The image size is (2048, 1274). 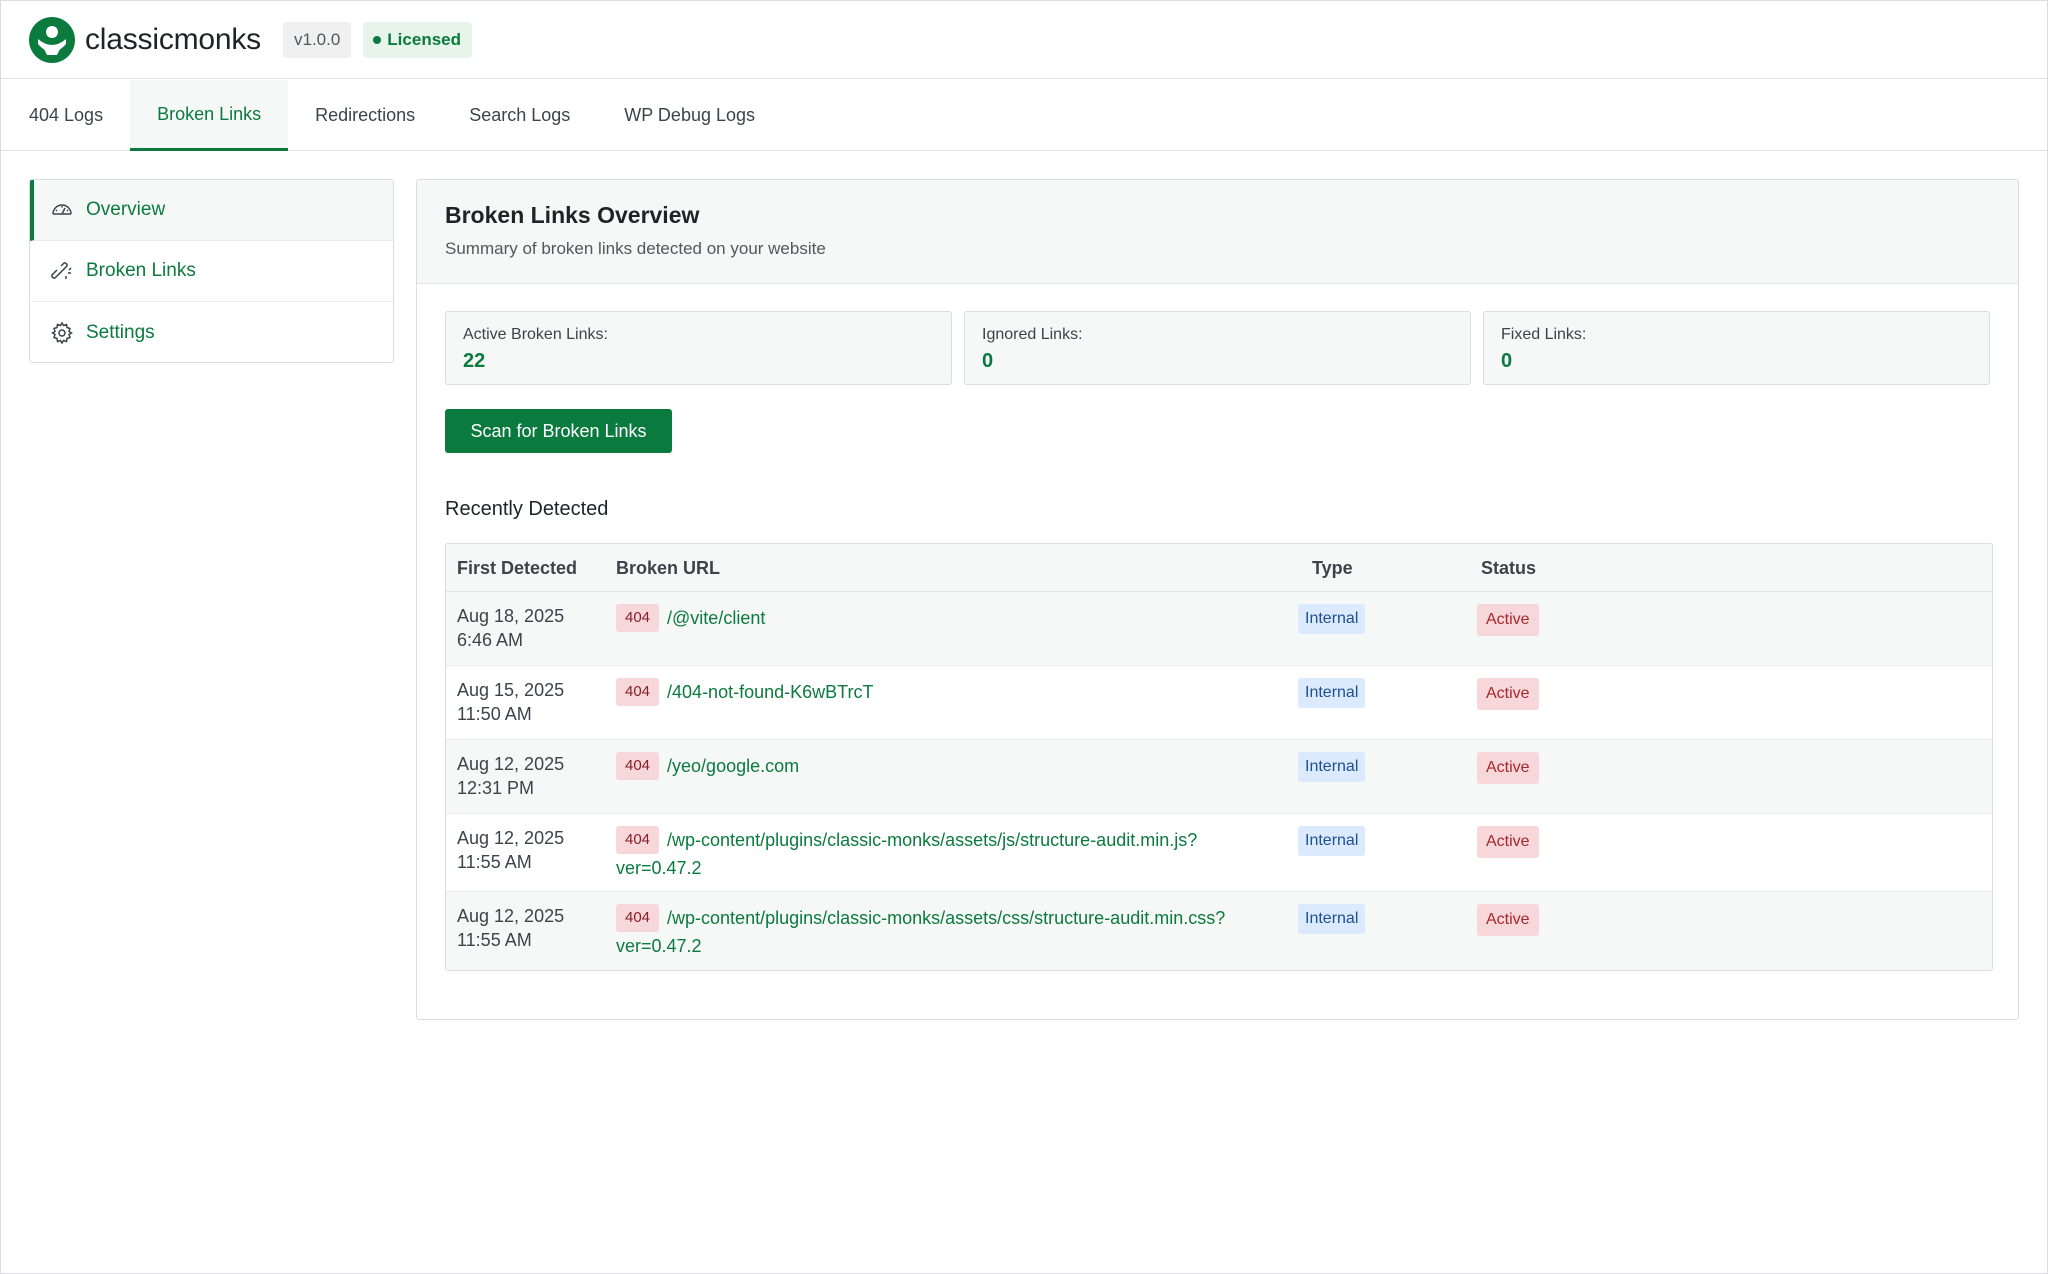 I want to click on broken-url-link: /yeo/google.com, so click(x=733, y=766).